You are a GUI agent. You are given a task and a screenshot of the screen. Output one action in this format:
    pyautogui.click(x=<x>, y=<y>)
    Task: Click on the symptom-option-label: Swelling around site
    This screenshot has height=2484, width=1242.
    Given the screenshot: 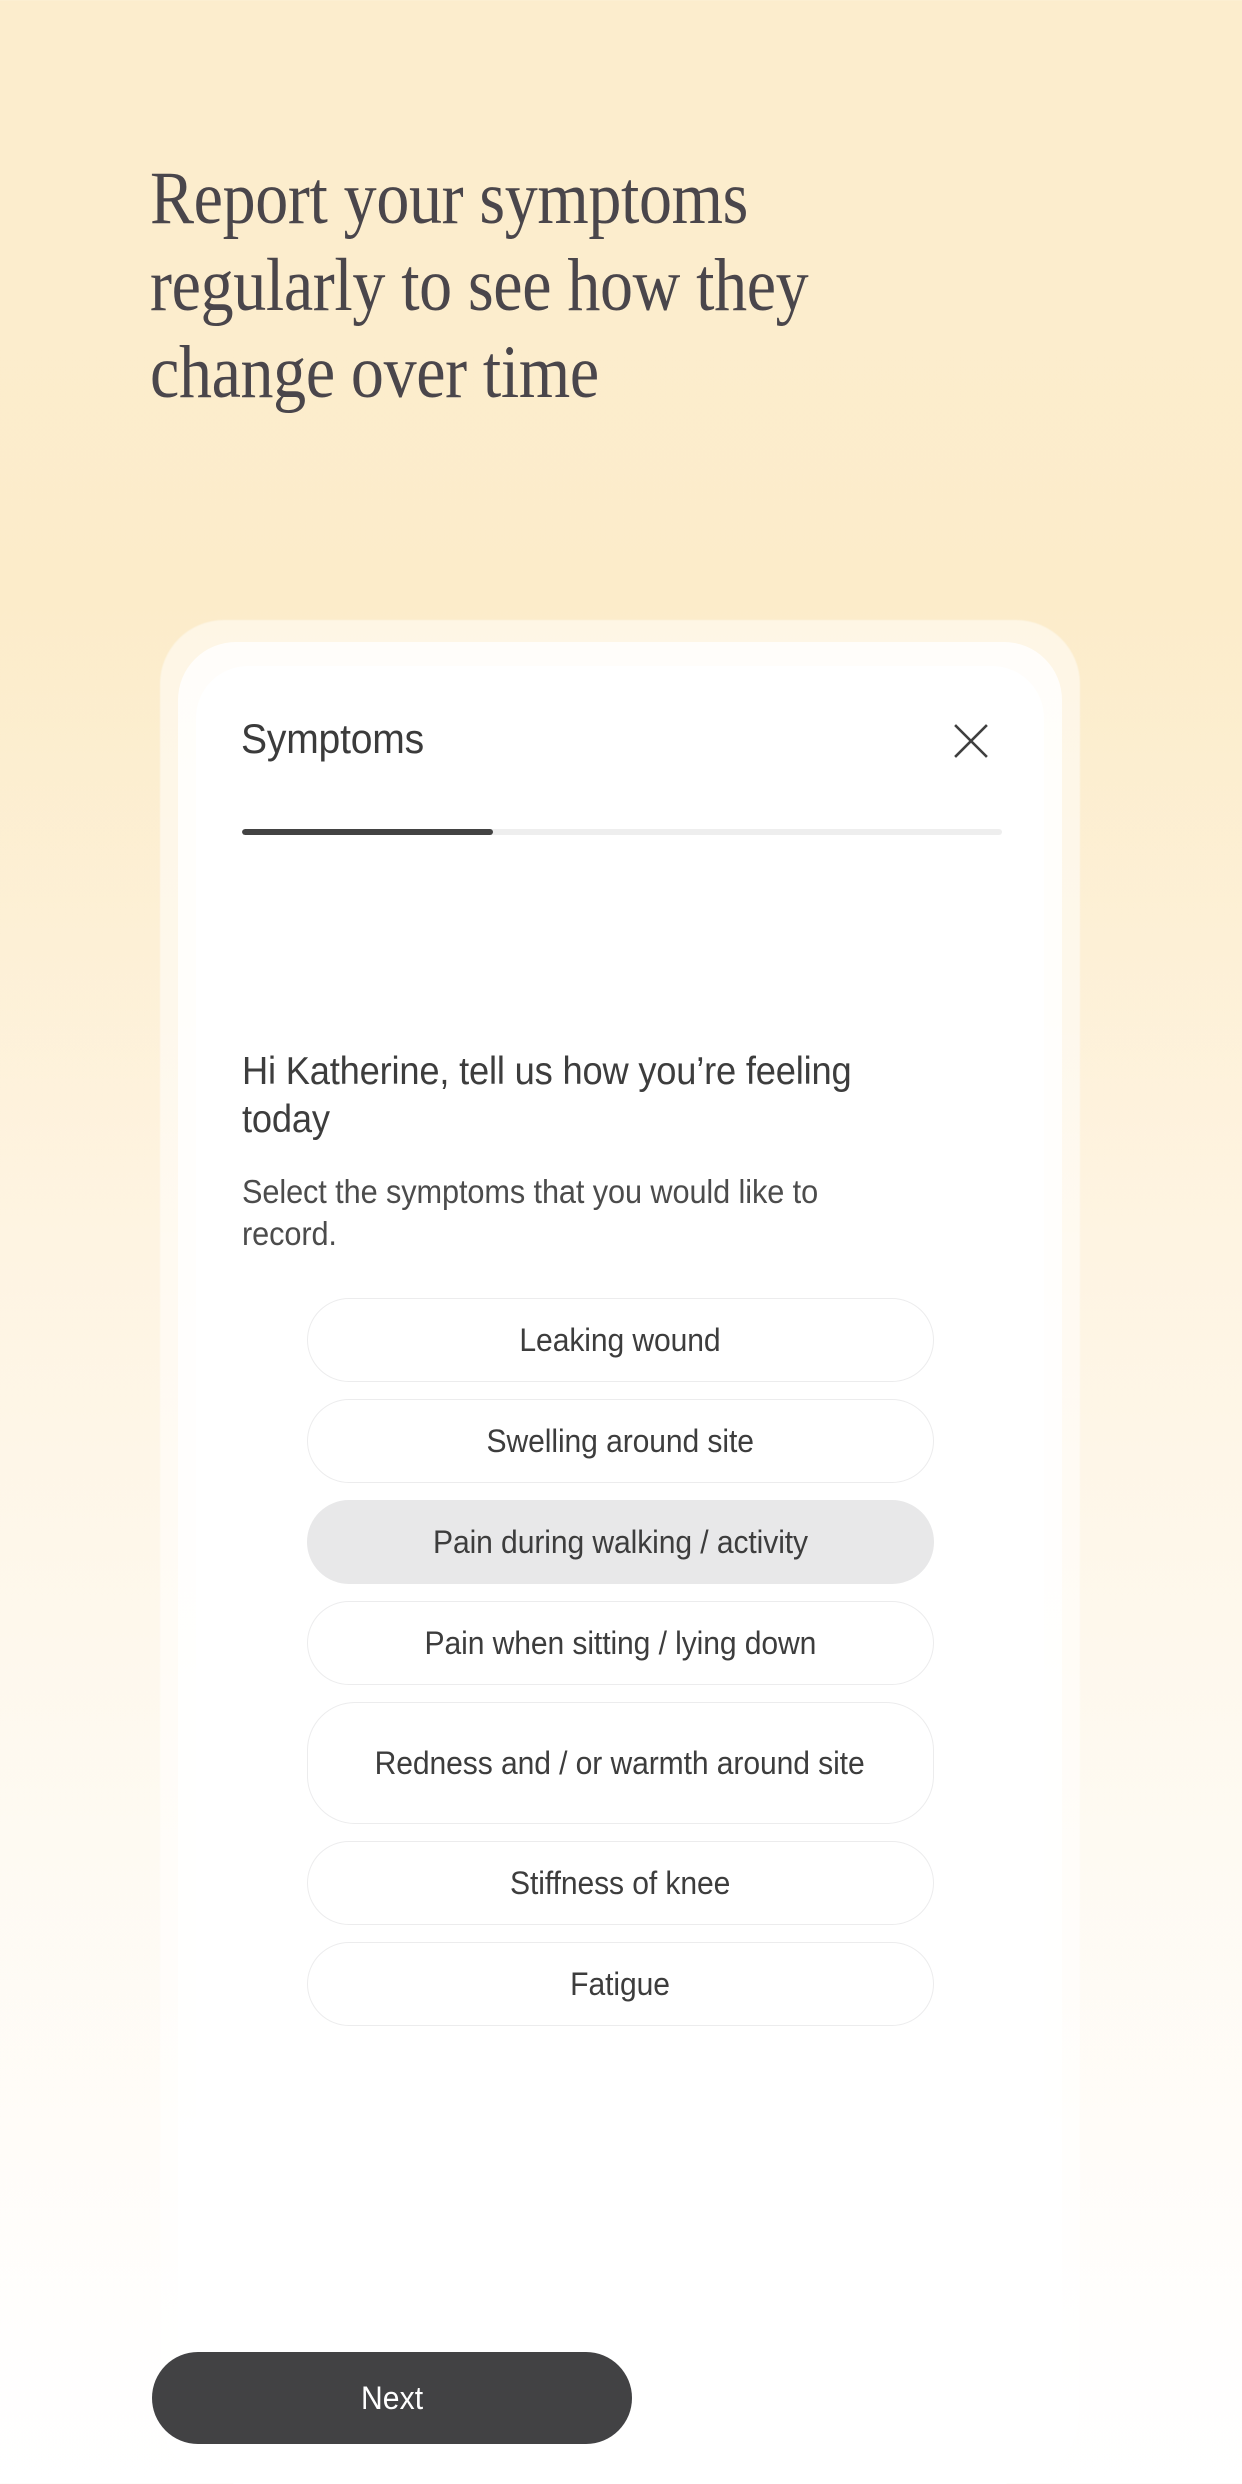 What is the action you would take?
    pyautogui.click(x=620, y=1440)
    